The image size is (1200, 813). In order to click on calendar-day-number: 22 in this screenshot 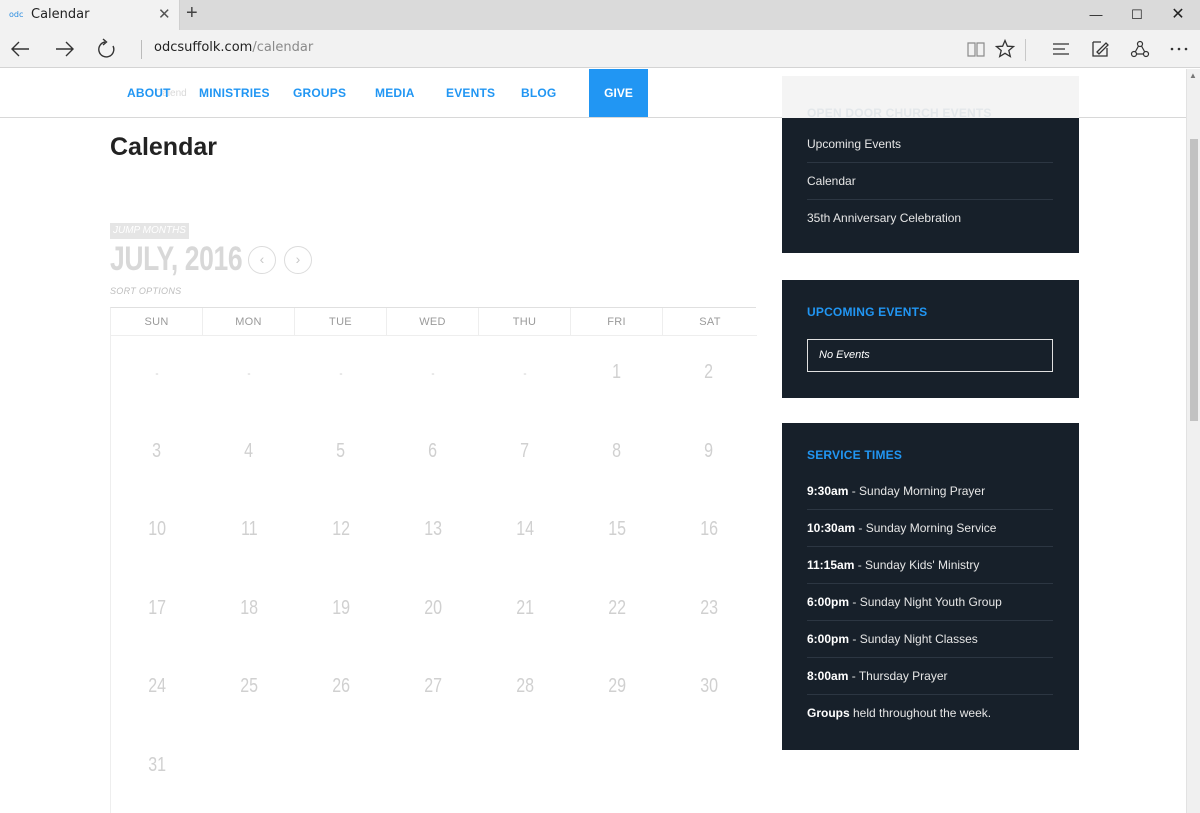, I will do `click(617, 607)`.